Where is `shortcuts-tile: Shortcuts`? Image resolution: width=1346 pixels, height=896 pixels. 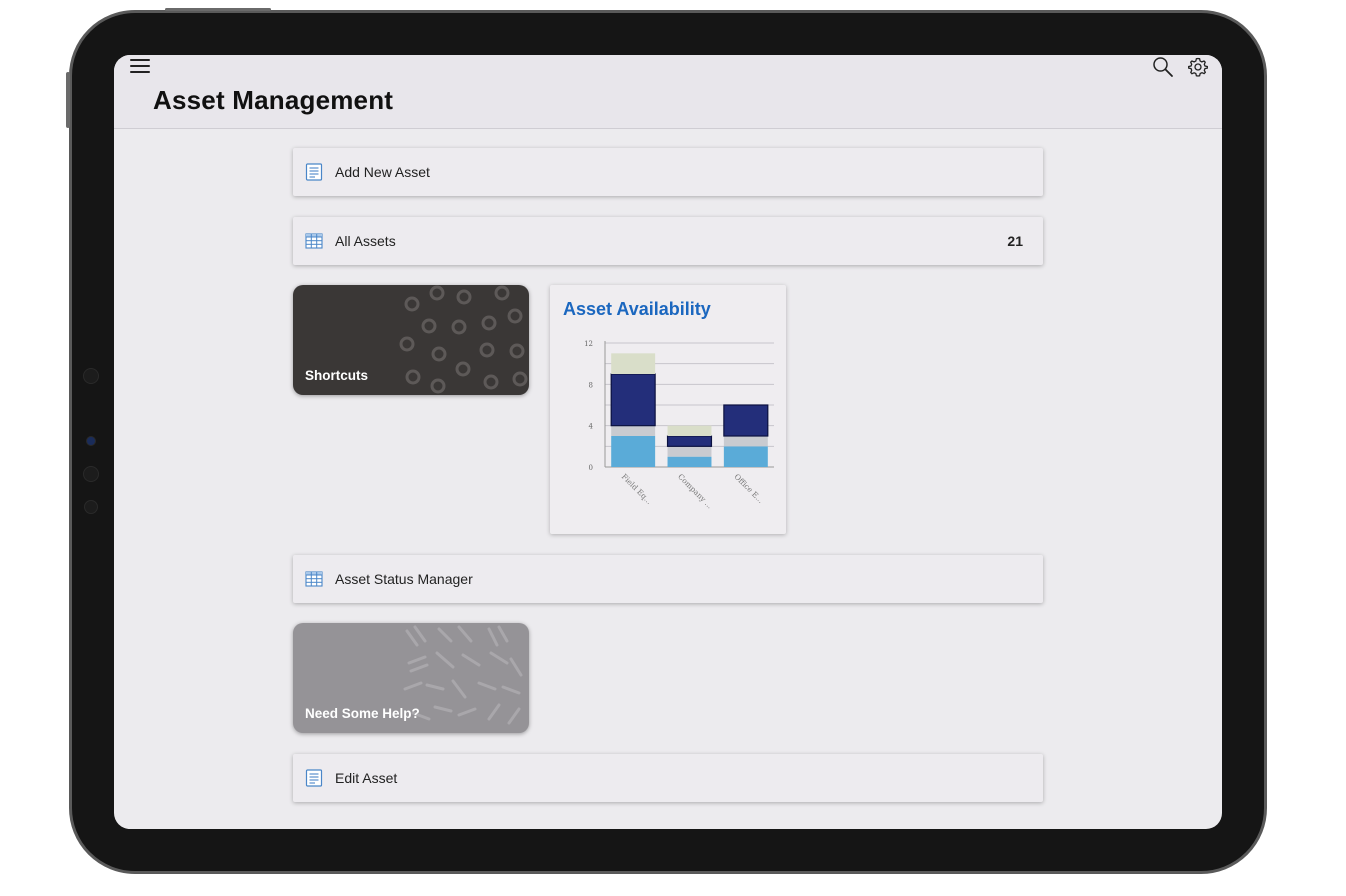 shortcuts-tile: Shortcuts is located at coordinates (411, 340).